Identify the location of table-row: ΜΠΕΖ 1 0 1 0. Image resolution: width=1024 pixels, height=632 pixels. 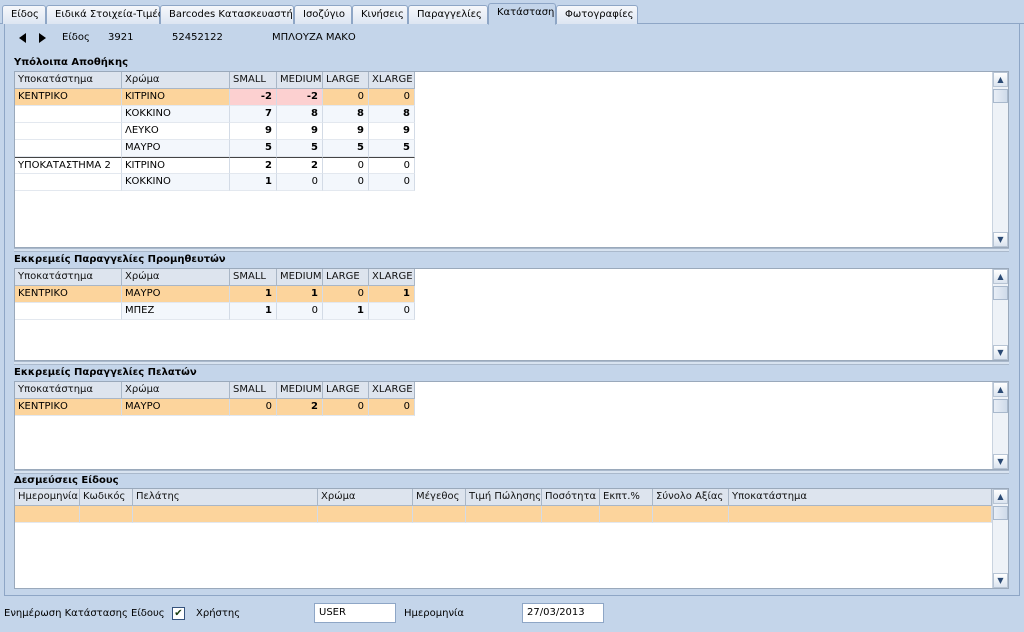
(215, 311).